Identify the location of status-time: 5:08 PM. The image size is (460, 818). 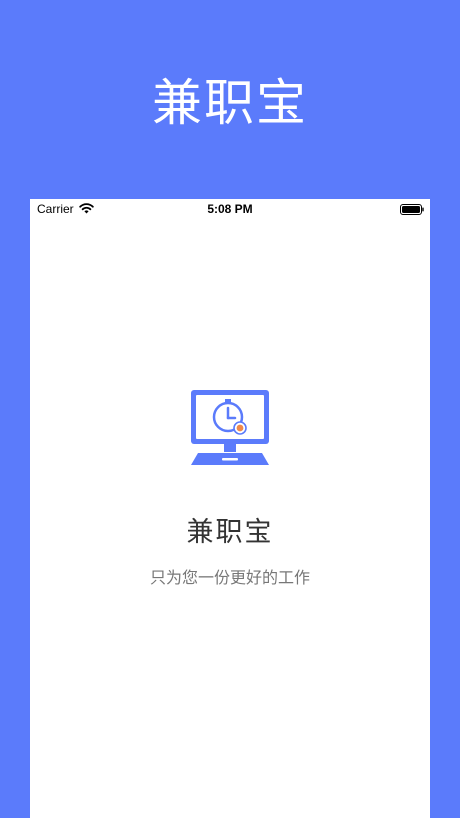
(230, 209).